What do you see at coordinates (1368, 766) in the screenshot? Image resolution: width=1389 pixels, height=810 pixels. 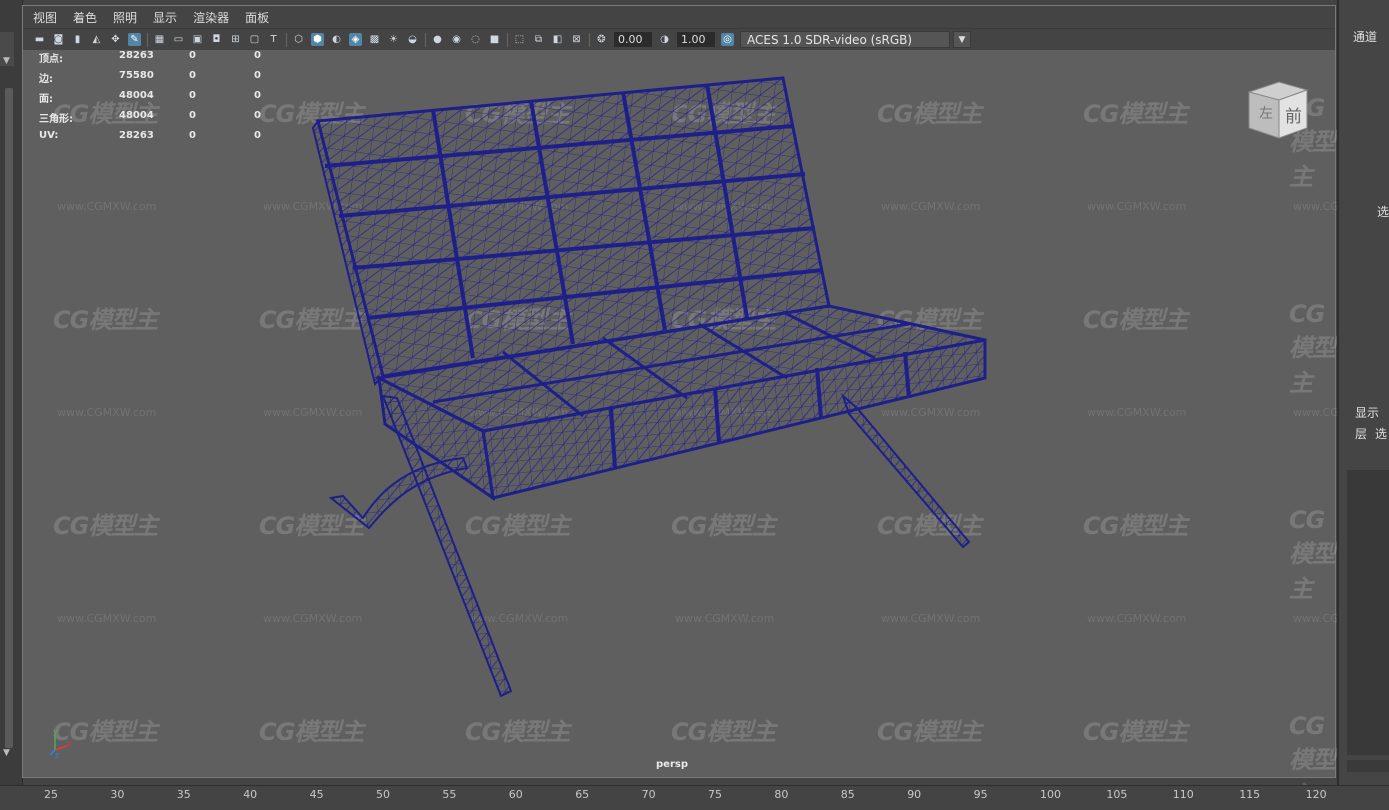 I see `layer-list-scrollbar` at bounding box center [1368, 766].